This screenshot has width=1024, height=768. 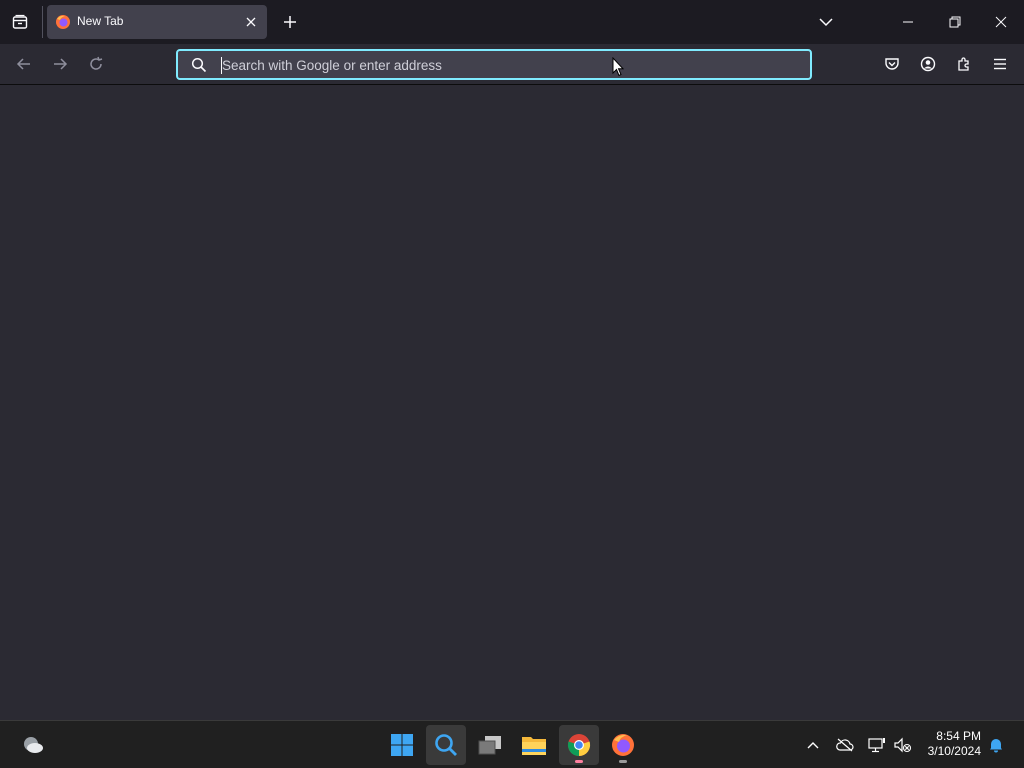 I want to click on firefox-icon, so click(x=623, y=745).